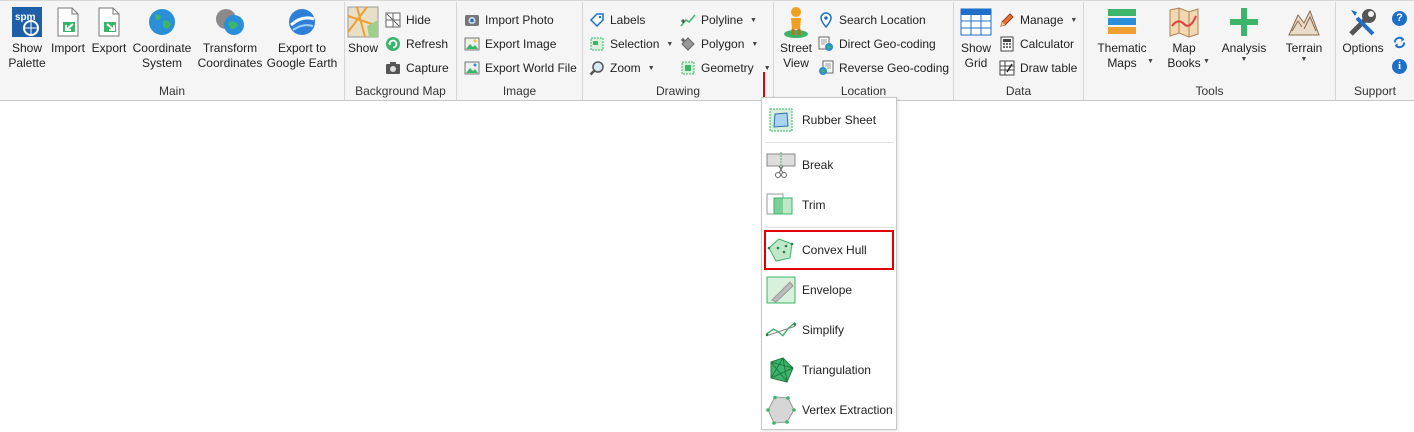 Image resolution: width=1414 pixels, height=432 pixels. I want to click on show-map-button: Show, so click(363, 30).